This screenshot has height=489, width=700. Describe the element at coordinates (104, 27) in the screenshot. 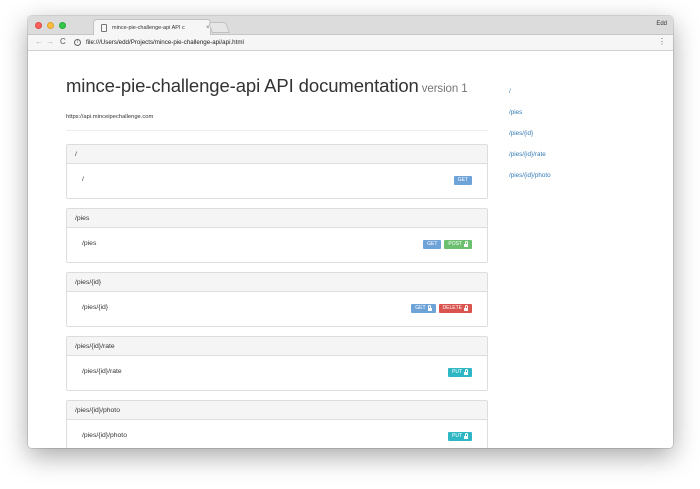

I see `document-icon` at that location.